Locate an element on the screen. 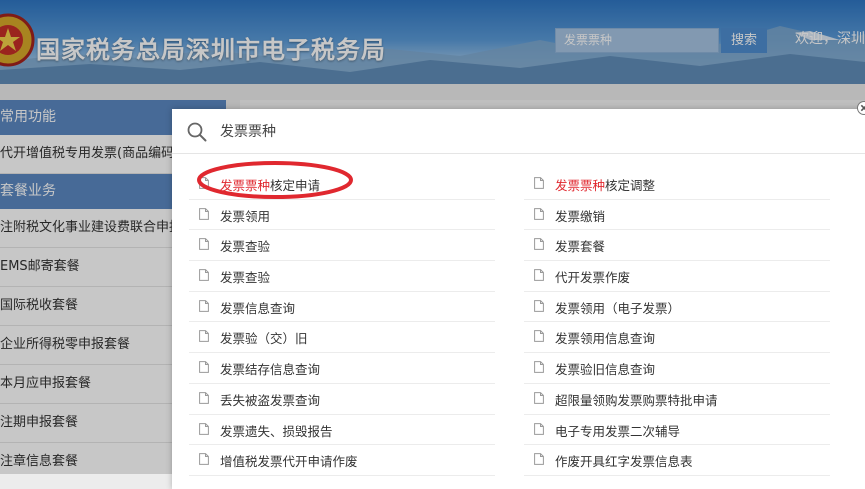  search-result-label: 发票票种核定调整 is located at coordinates (605, 184).